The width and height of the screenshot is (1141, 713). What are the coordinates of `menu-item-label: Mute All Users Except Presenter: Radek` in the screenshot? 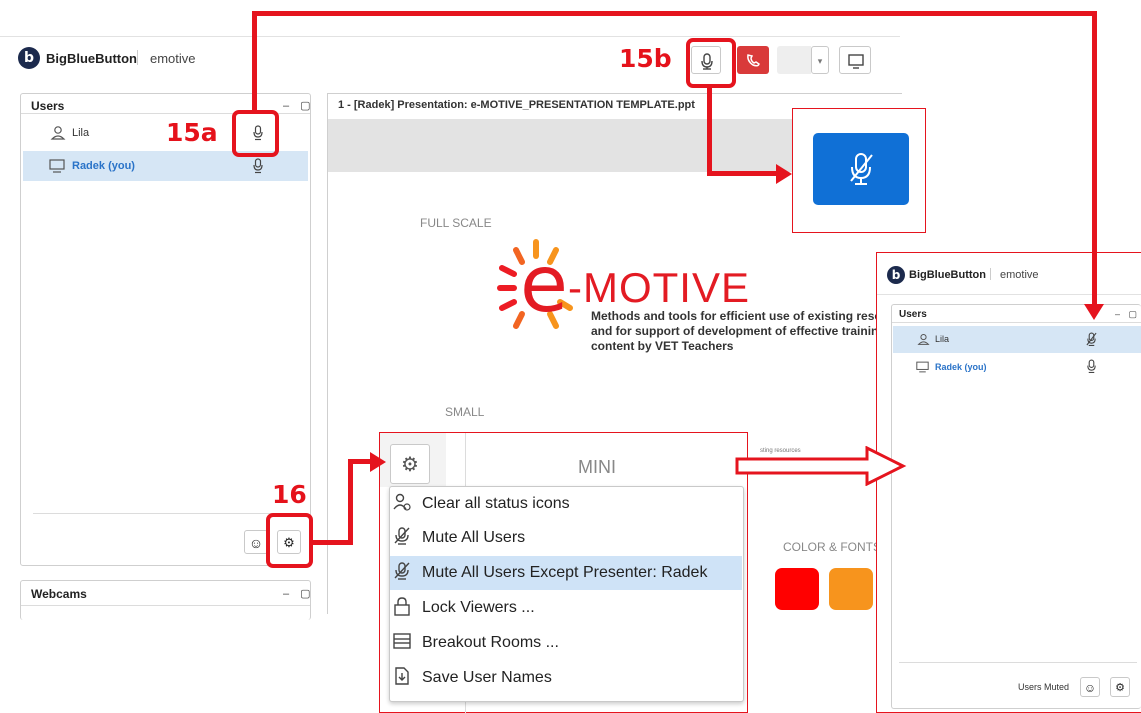 It's located at (565, 572).